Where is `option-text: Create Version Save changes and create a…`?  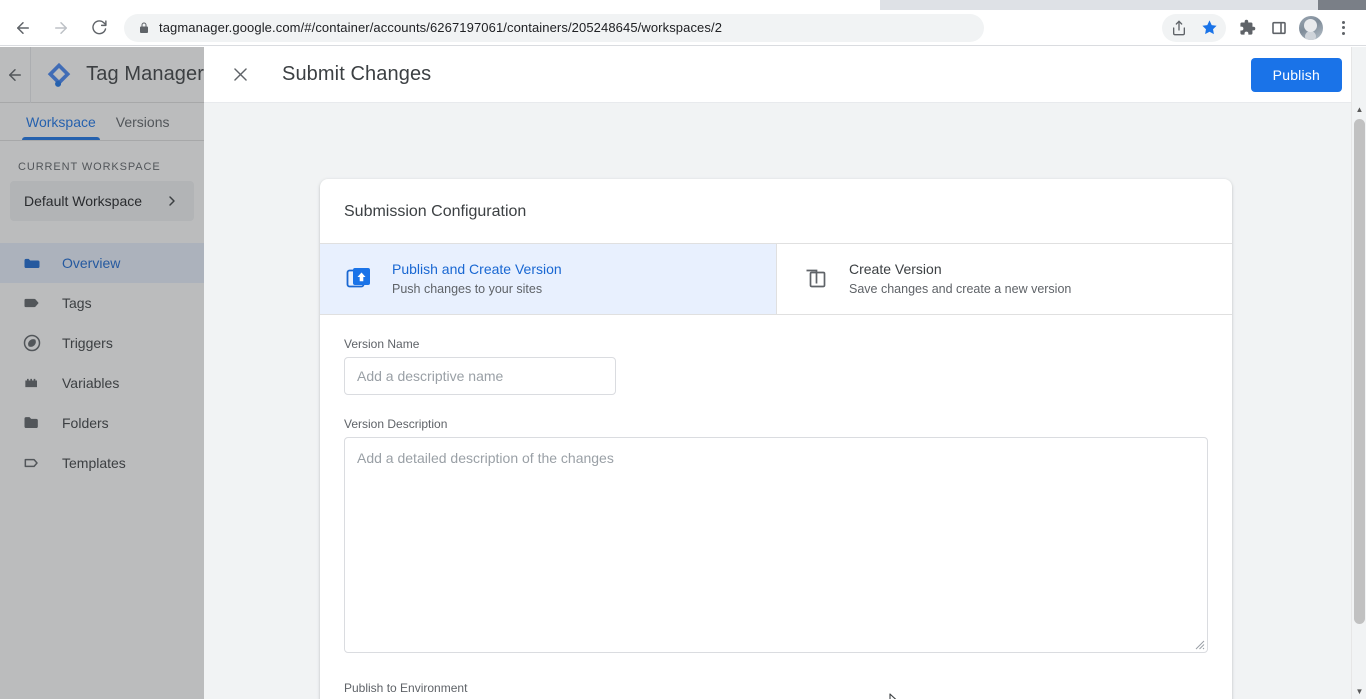 option-text: Create Version Save changes and create a… is located at coordinates (960, 279).